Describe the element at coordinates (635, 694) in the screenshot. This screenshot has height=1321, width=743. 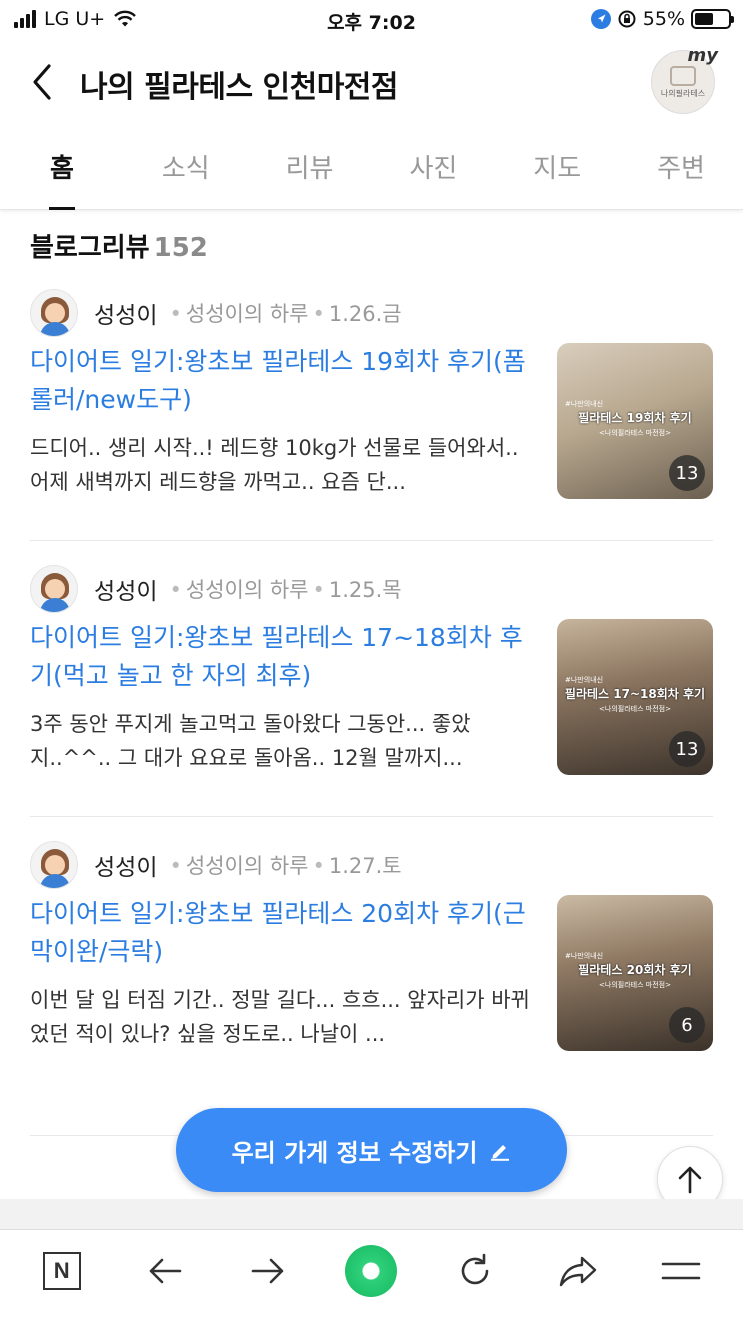
I see `thumb-caption: 필라테스 17~18회차 후기` at that location.